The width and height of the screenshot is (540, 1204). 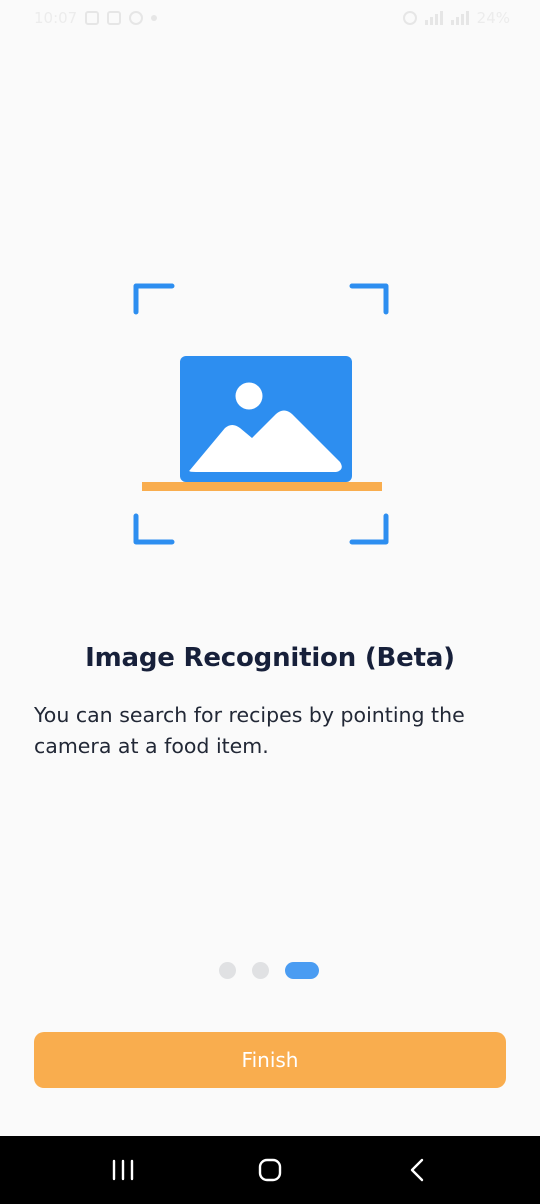 I want to click on calendar-icon, so click(x=92, y=18).